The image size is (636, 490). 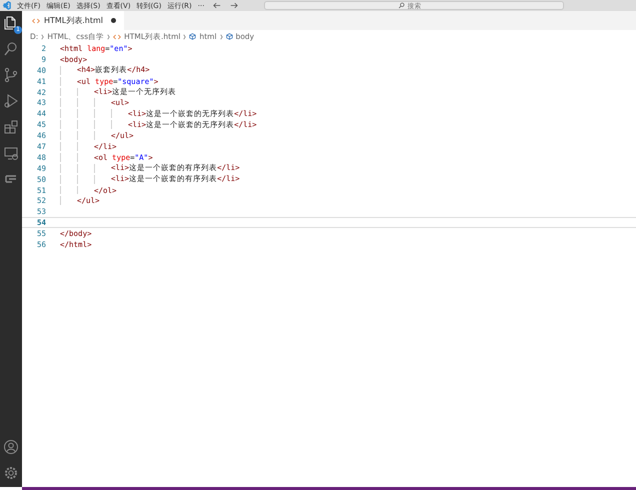 What do you see at coordinates (11, 447) in the screenshot?
I see `account-icon` at bounding box center [11, 447].